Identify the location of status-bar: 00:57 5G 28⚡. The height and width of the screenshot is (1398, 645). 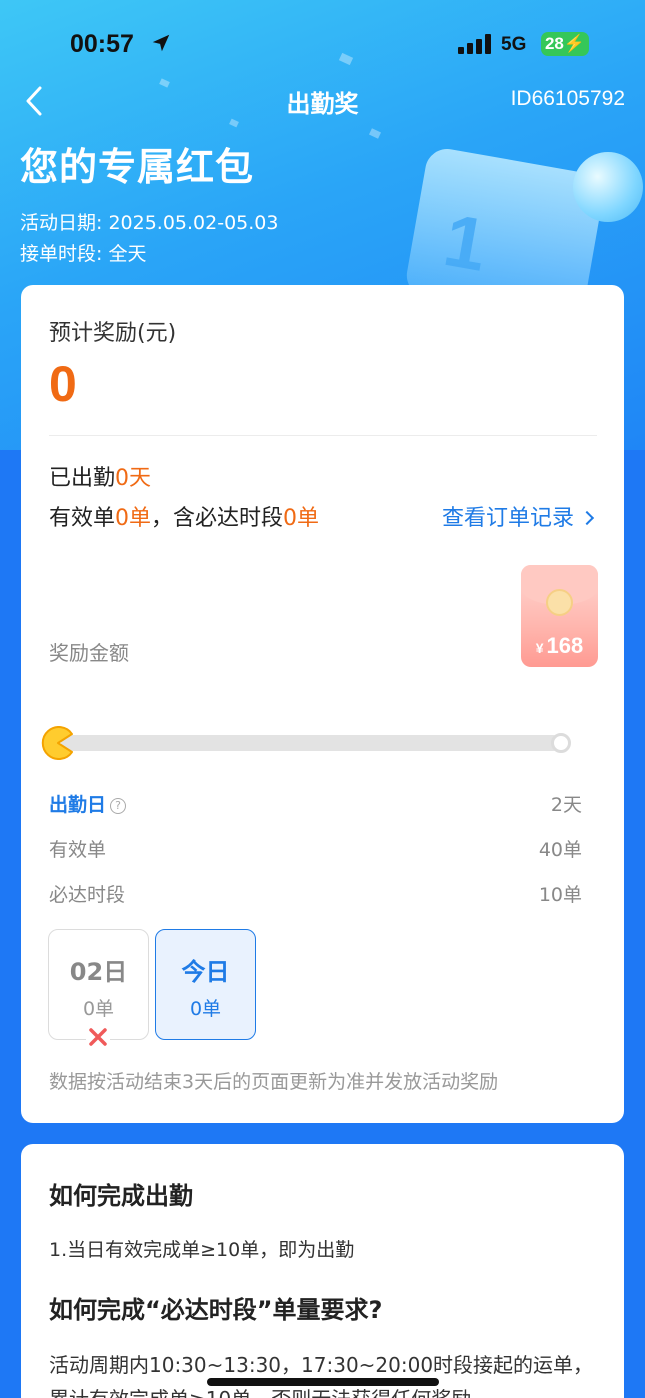
(322, 46).